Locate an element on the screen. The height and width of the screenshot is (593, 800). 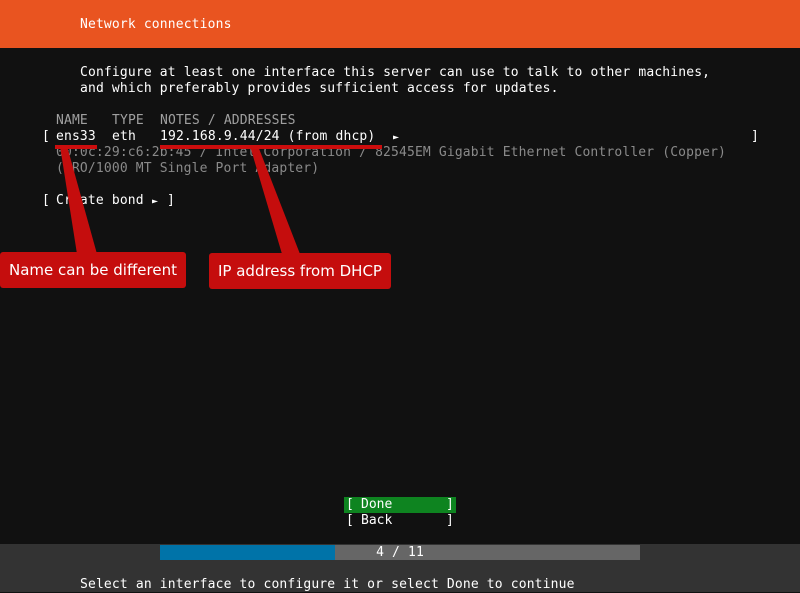
progress-label: 4 / 11 is located at coordinates (400, 552).